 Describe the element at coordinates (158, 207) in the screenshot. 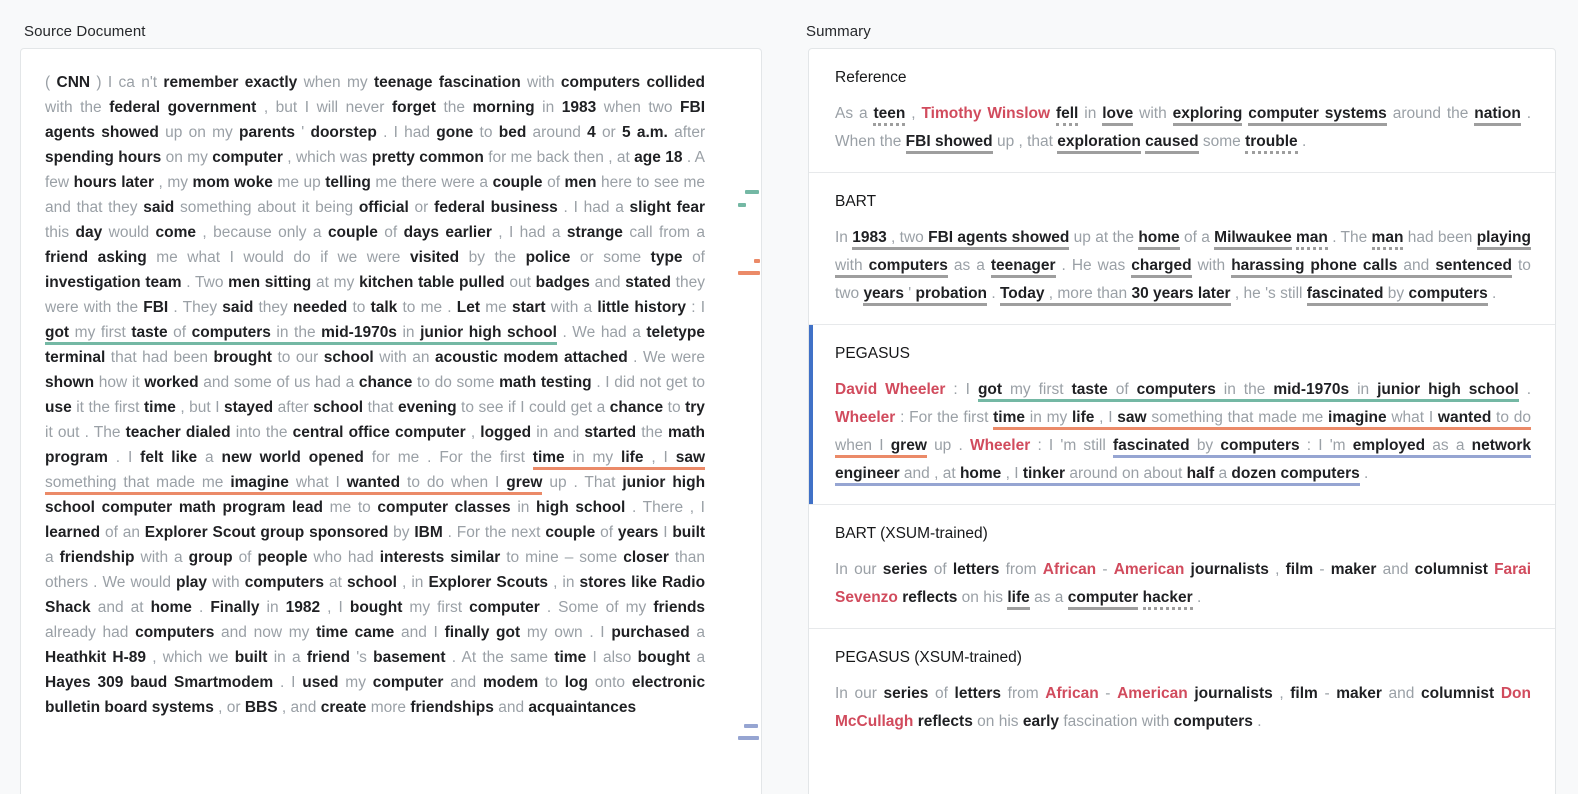

I see `token: said` at that location.